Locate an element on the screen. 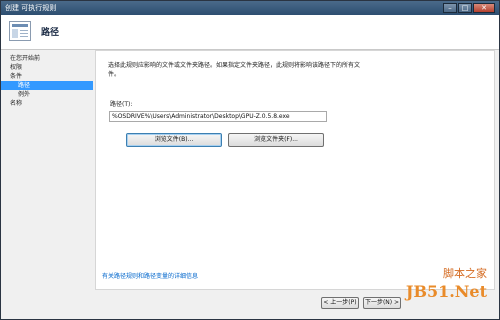  sidebar-item-name: 名称 is located at coordinates (47, 103).